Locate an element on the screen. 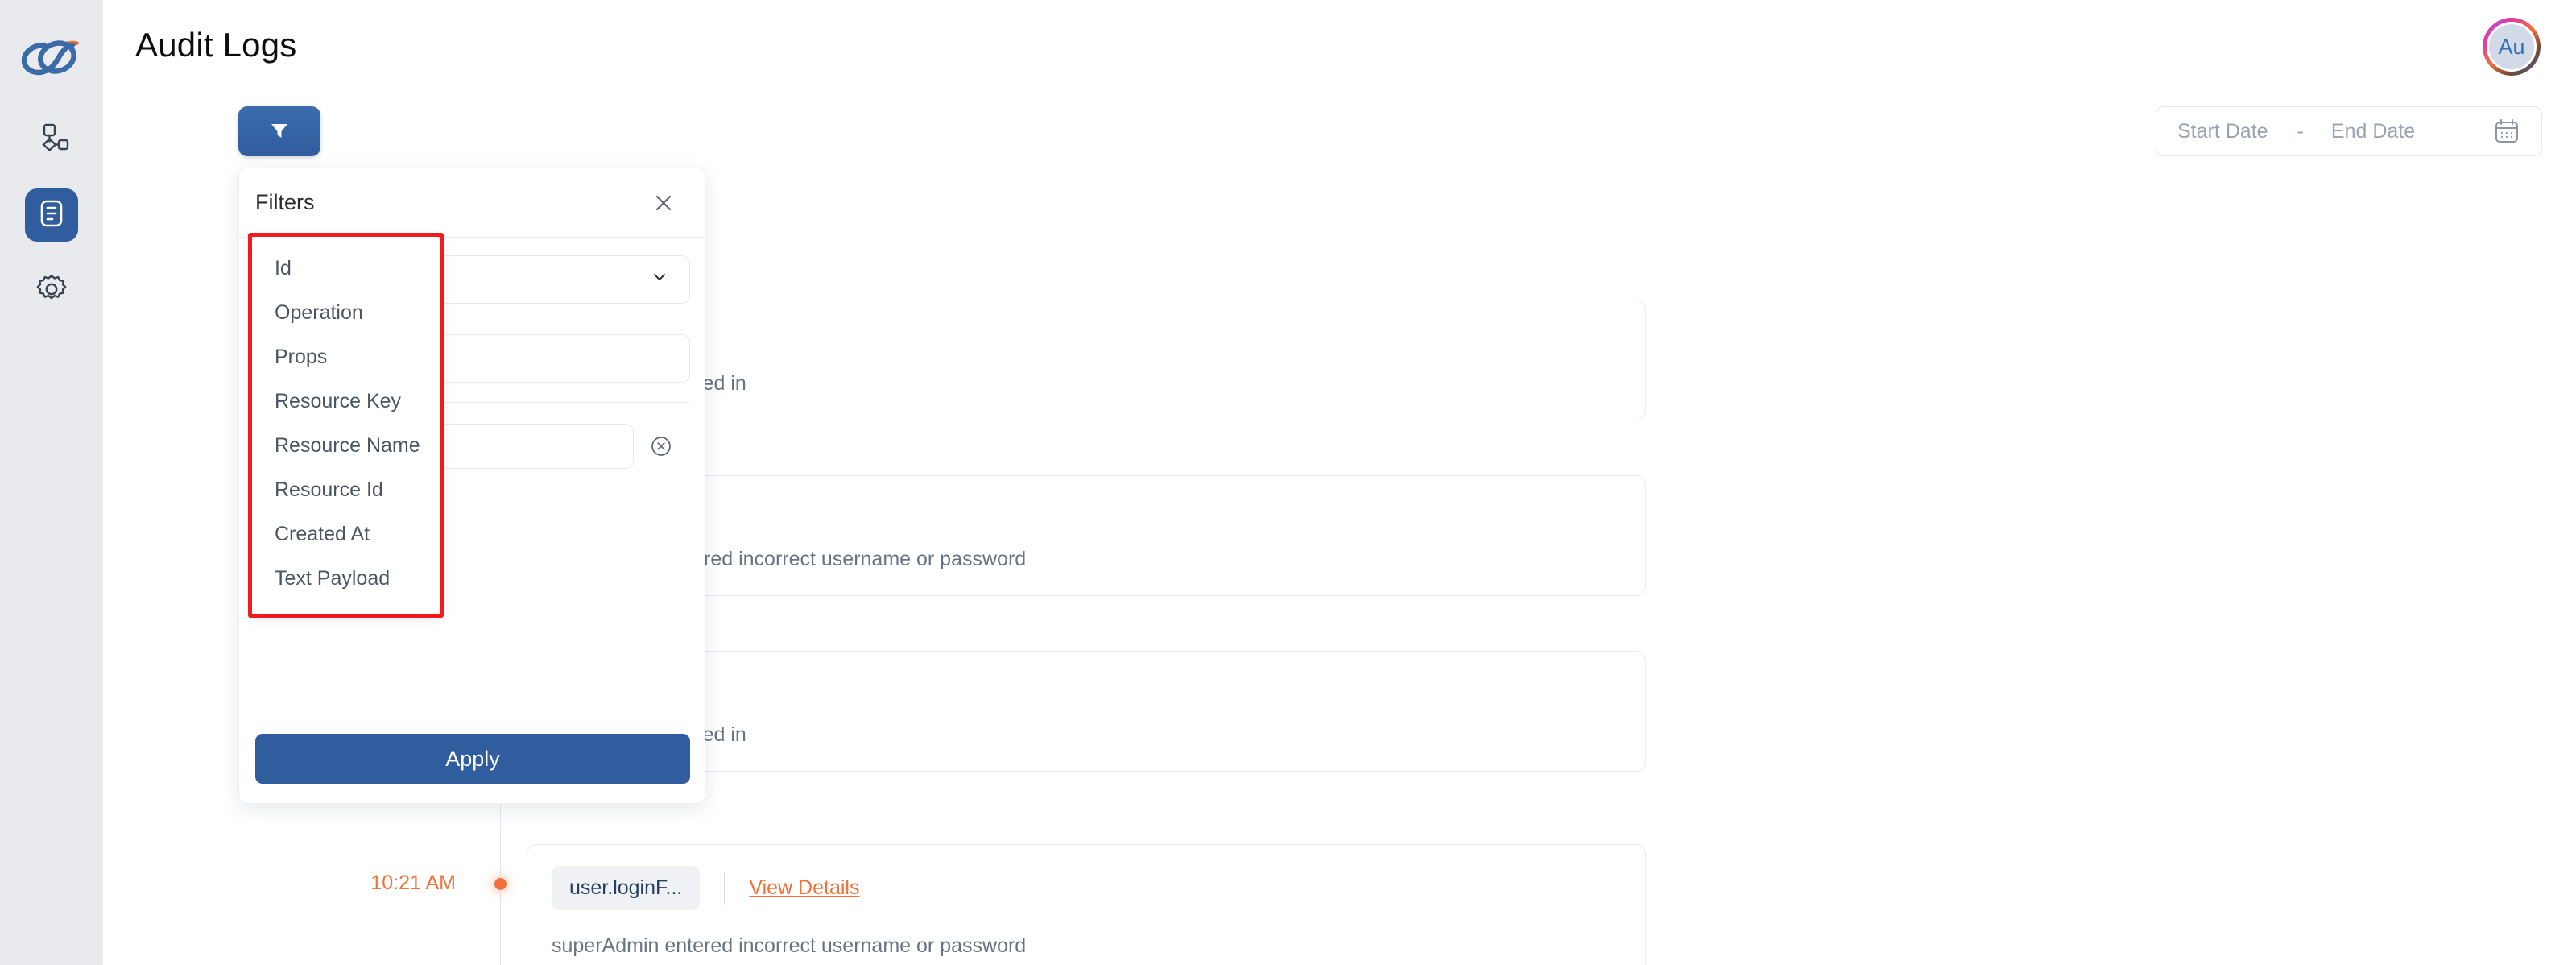  sidebar-item-topology is located at coordinates (52, 139).